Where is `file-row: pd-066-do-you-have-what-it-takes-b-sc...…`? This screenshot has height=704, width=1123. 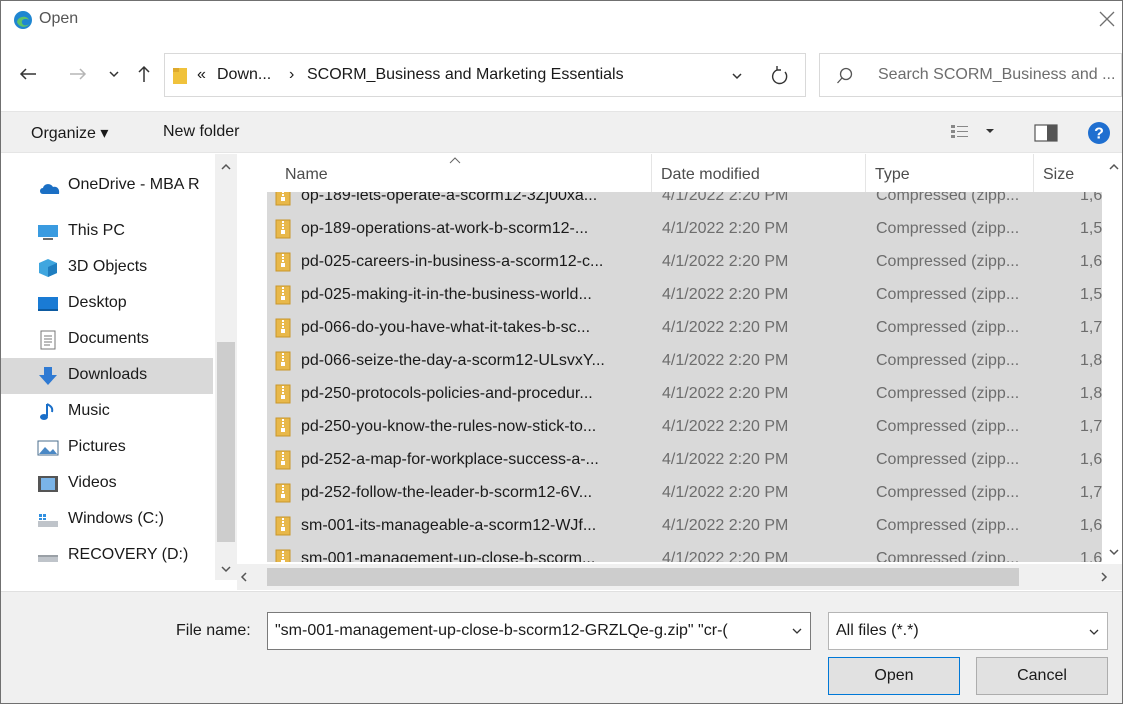
file-row: pd-066-do-you-have-what-it-takes-b-sc...… is located at coordinates (684, 328).